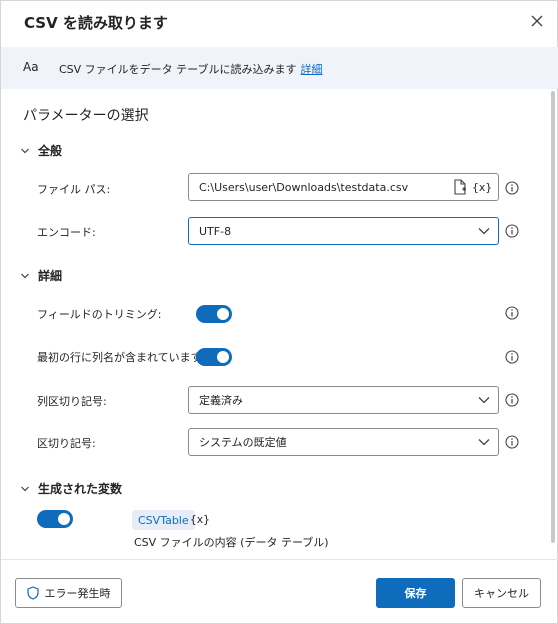 This screenshot has height=624, width=558. Describe the element at coordinates (214, 357) in the screenshot. I see `first-row-toggle` at that location.